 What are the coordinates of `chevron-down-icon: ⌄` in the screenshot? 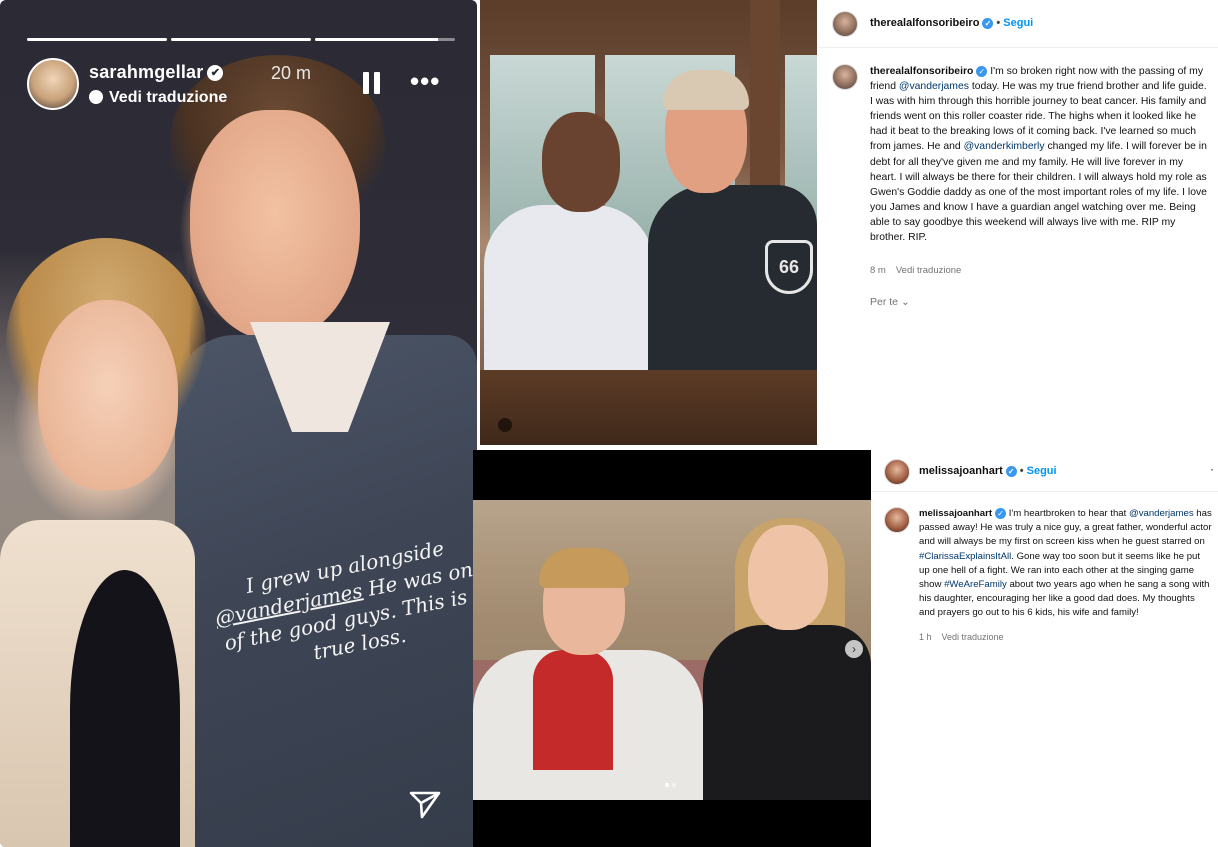 It's located at (905, 302).